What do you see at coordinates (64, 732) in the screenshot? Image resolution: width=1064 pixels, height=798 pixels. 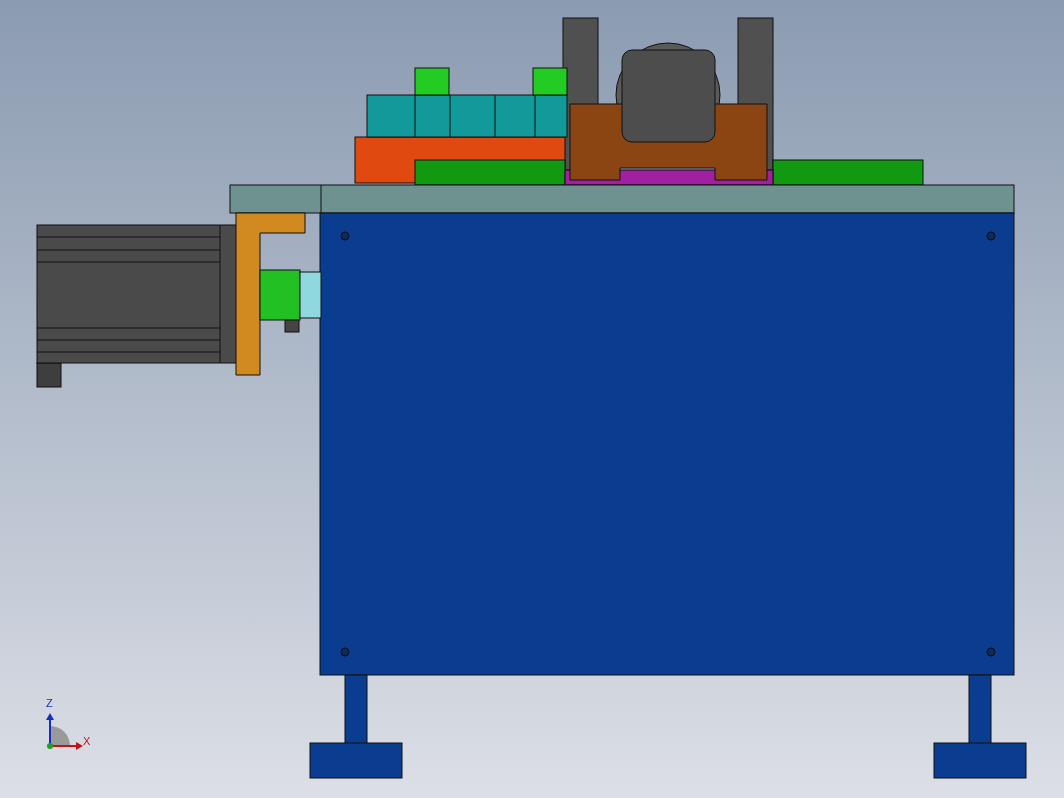 I see `axis-triad-icon` at bounding box center [64, 732].